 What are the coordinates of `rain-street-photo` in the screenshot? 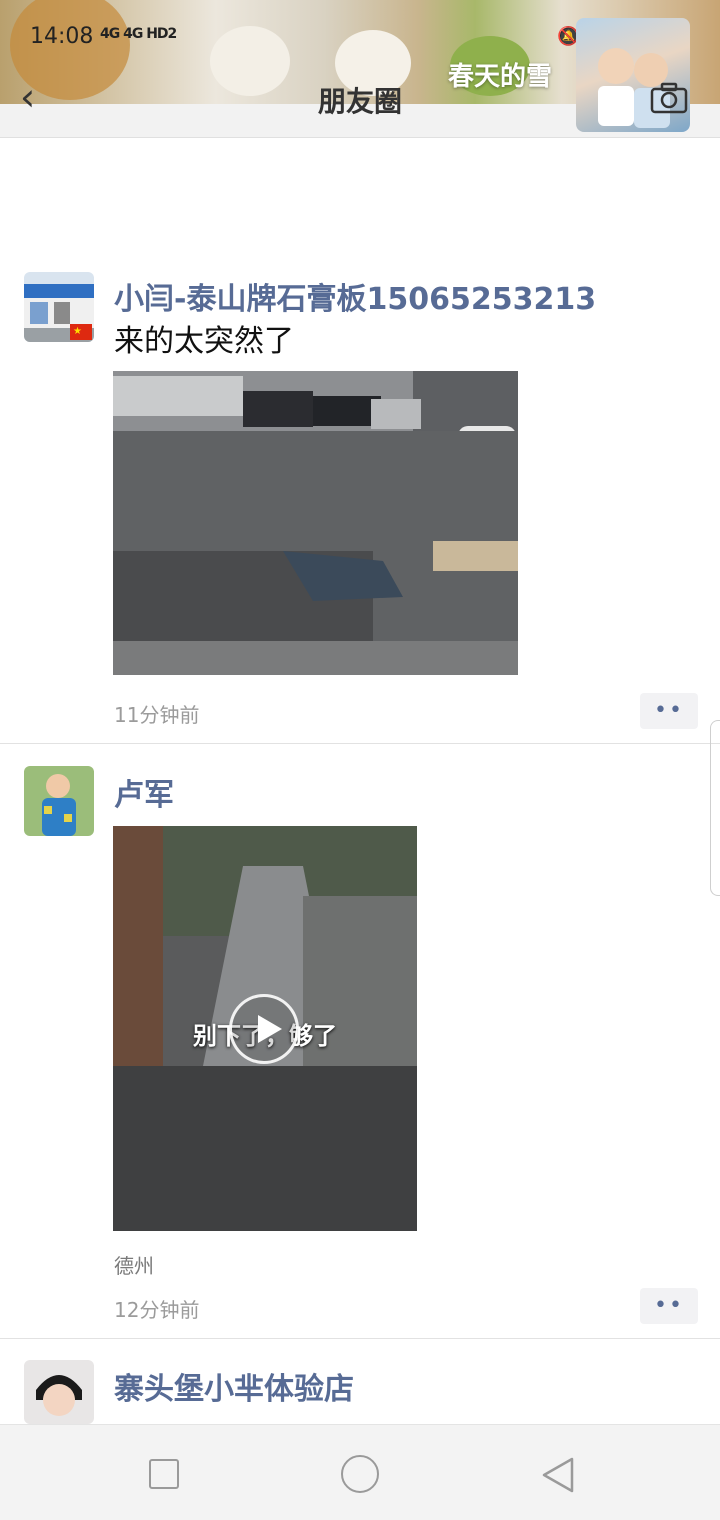 It's located at (315, 523).